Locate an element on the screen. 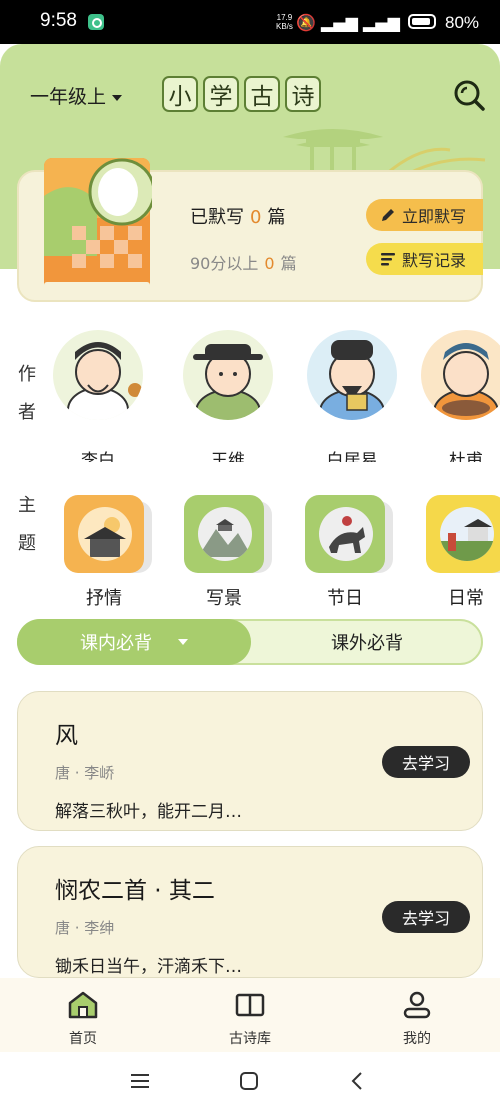  du-fu-avatar is located at coordinates (460, 382).